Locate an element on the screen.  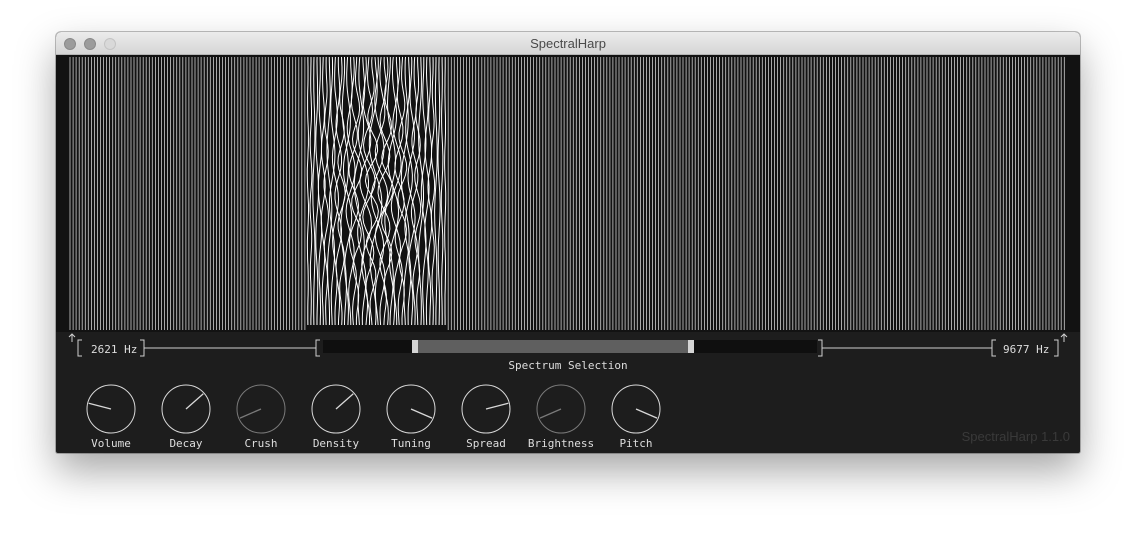
pitch-dial is located at coordinates (636, 409).